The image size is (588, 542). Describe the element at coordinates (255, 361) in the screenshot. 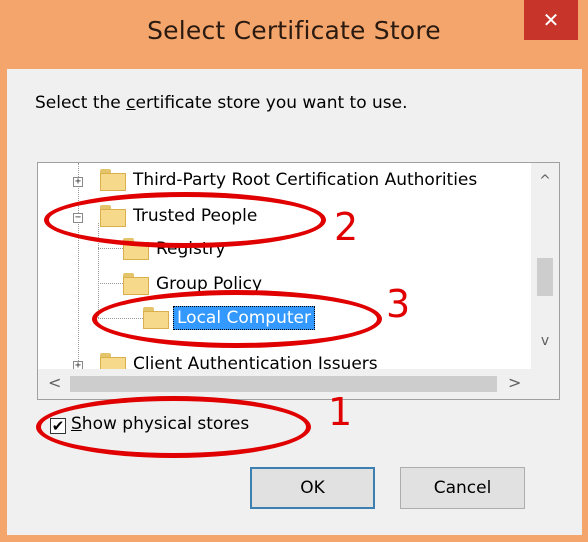

I see `tree-item-label: Client Authentication Issuers` at that location.